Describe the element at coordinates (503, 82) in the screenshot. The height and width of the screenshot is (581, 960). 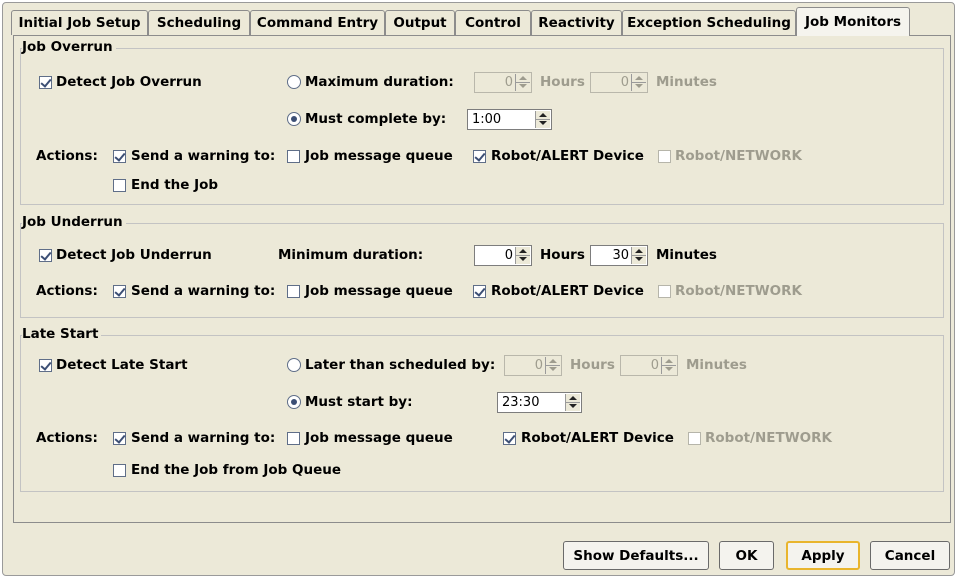
I see `max-hours-spinner: 0` at that location.